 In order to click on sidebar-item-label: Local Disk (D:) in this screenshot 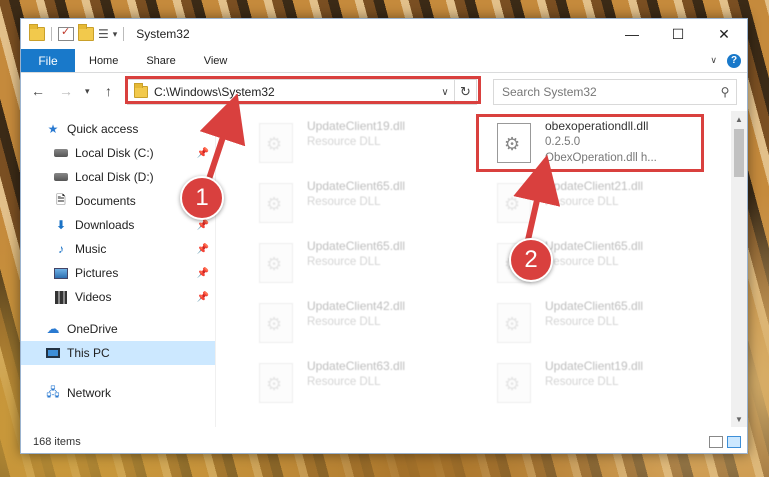, I will do `click(114, 177)`.